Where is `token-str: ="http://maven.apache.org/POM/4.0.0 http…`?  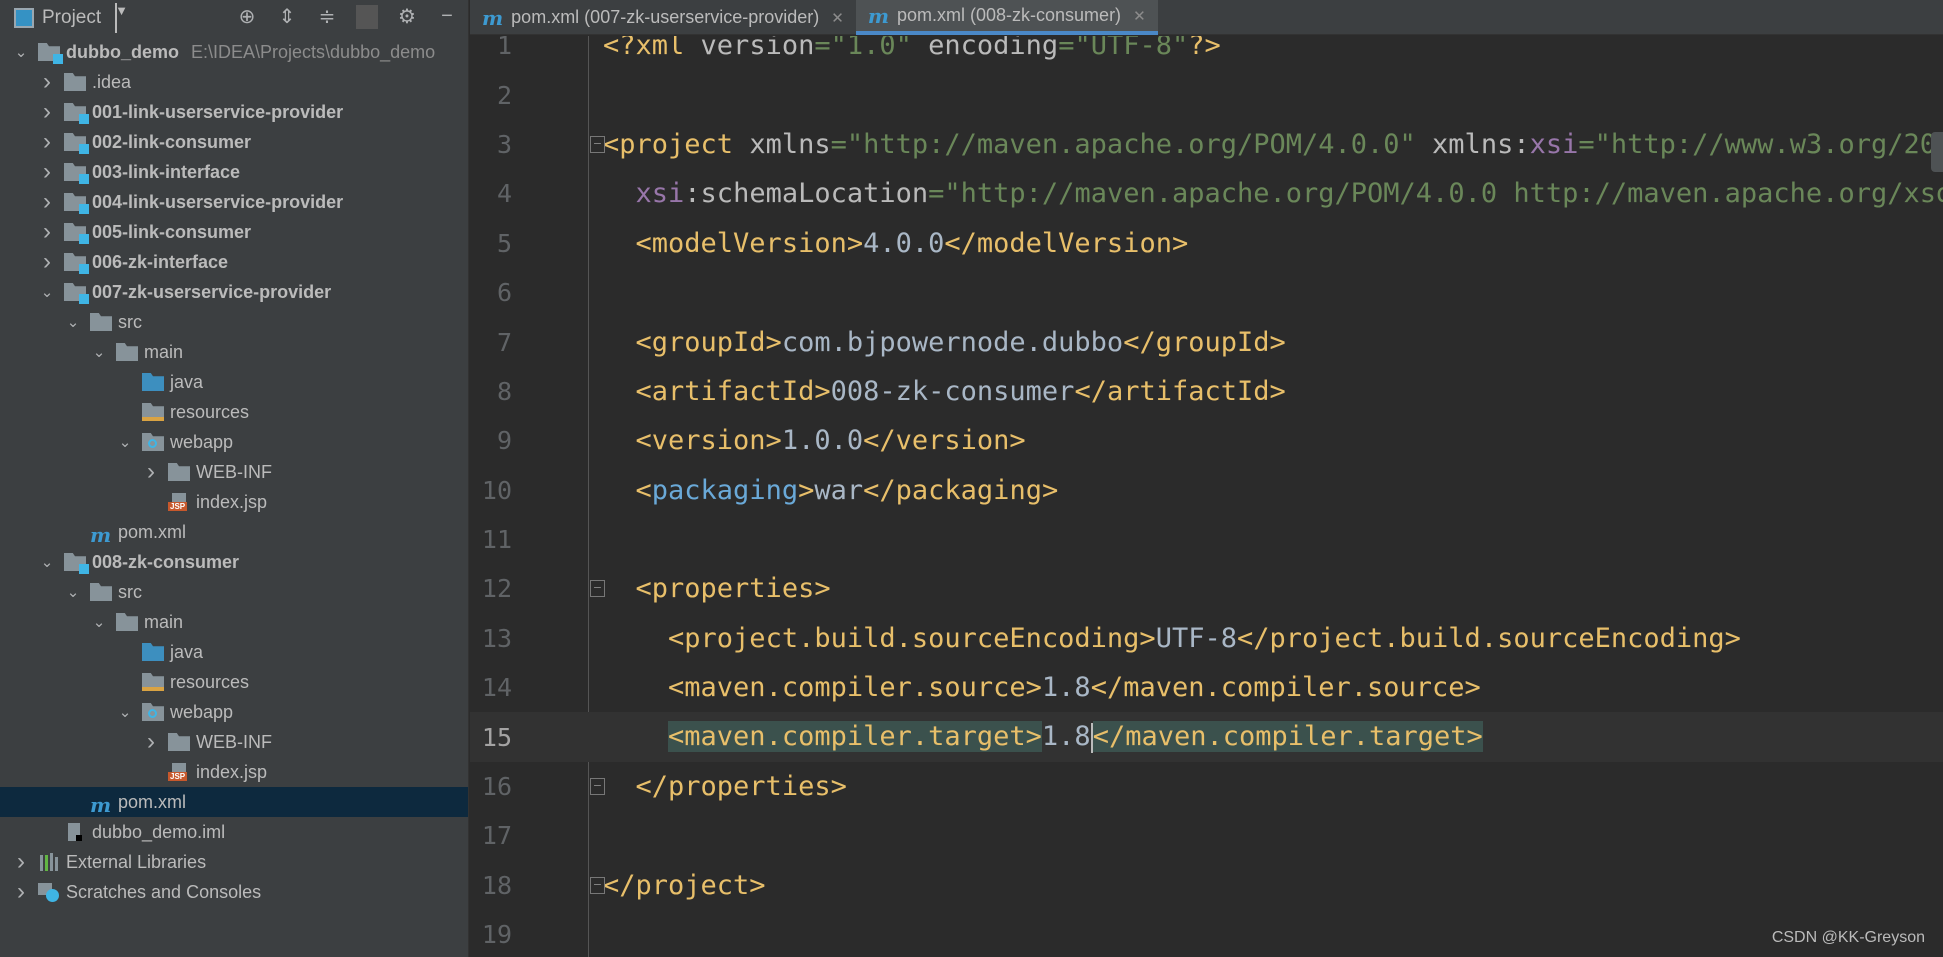 token-str: ="http://maven.apache.org/POM/4.0.0 http… is located at coordinates (1435, 194).